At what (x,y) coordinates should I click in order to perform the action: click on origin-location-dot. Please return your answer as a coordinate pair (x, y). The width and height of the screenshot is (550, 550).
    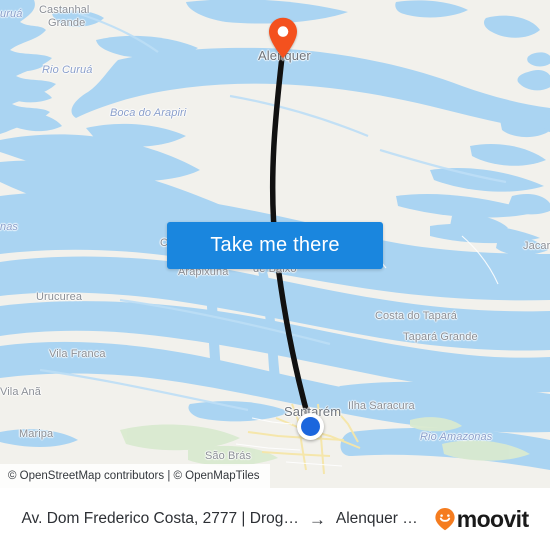
    Looking at the image, I should click on (310, 426).